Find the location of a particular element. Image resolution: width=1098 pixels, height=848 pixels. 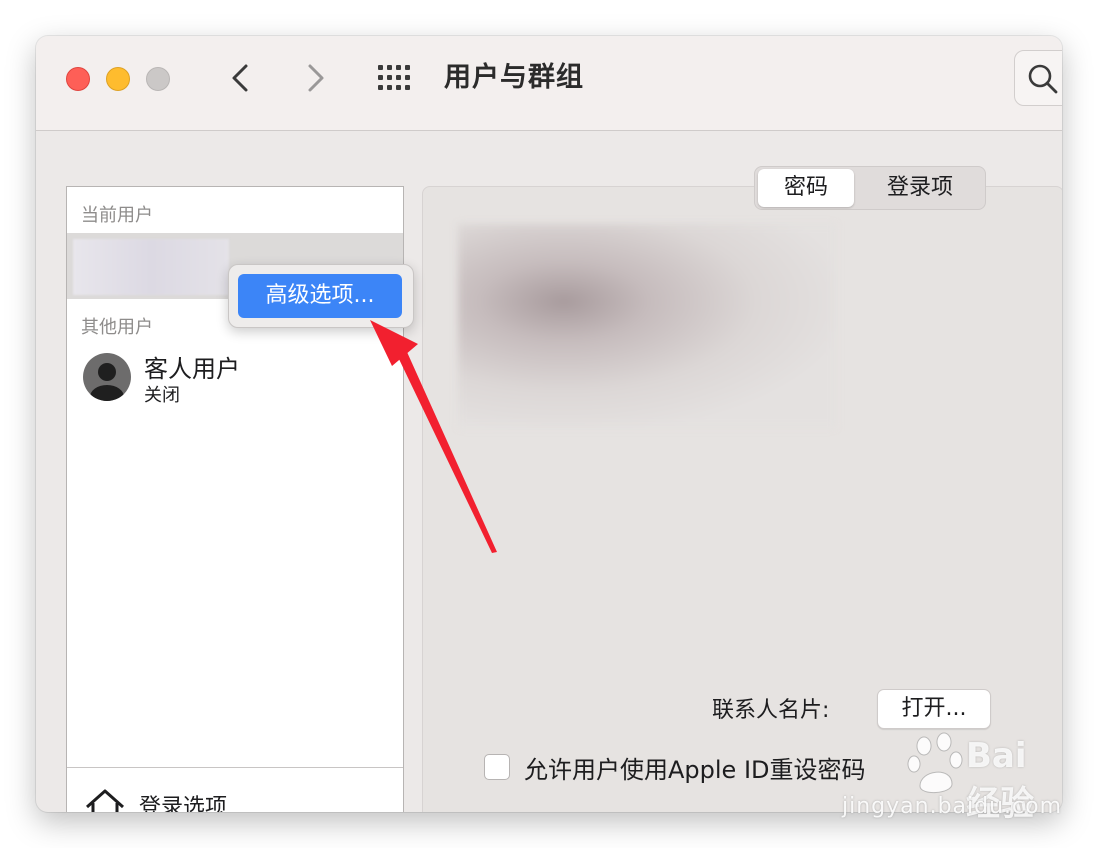

annotation-arrow-icon is located at coordinates (433, 436).